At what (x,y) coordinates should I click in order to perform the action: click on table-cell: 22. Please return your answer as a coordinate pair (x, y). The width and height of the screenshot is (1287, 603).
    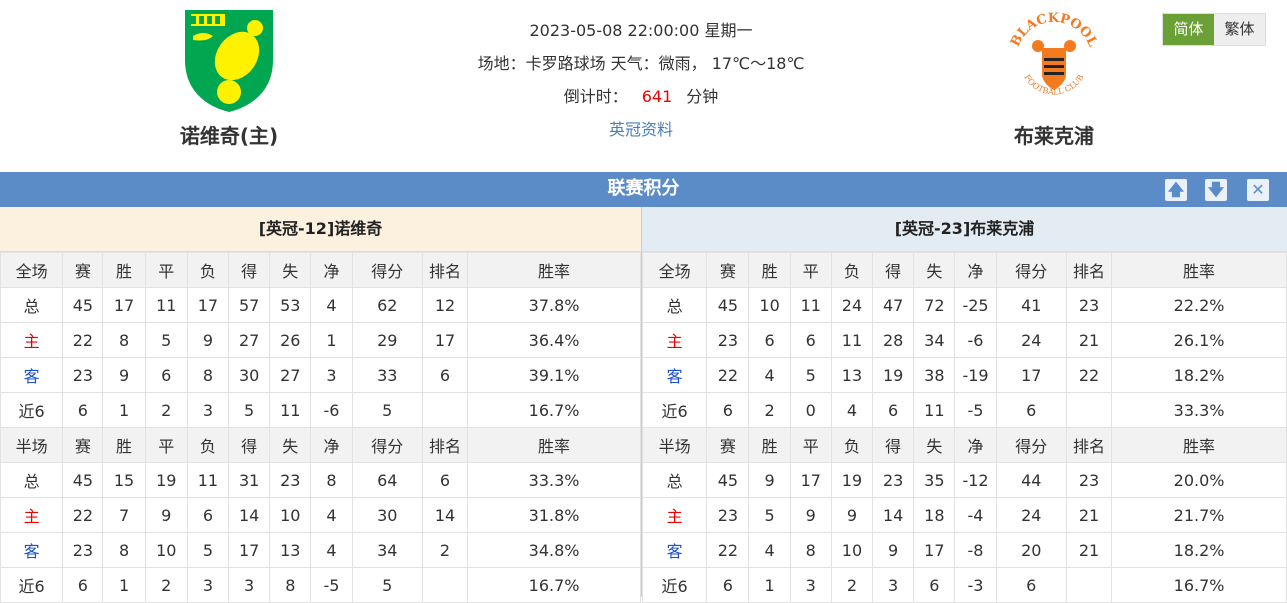
    Looking at the image, I should click on (1089, 375).